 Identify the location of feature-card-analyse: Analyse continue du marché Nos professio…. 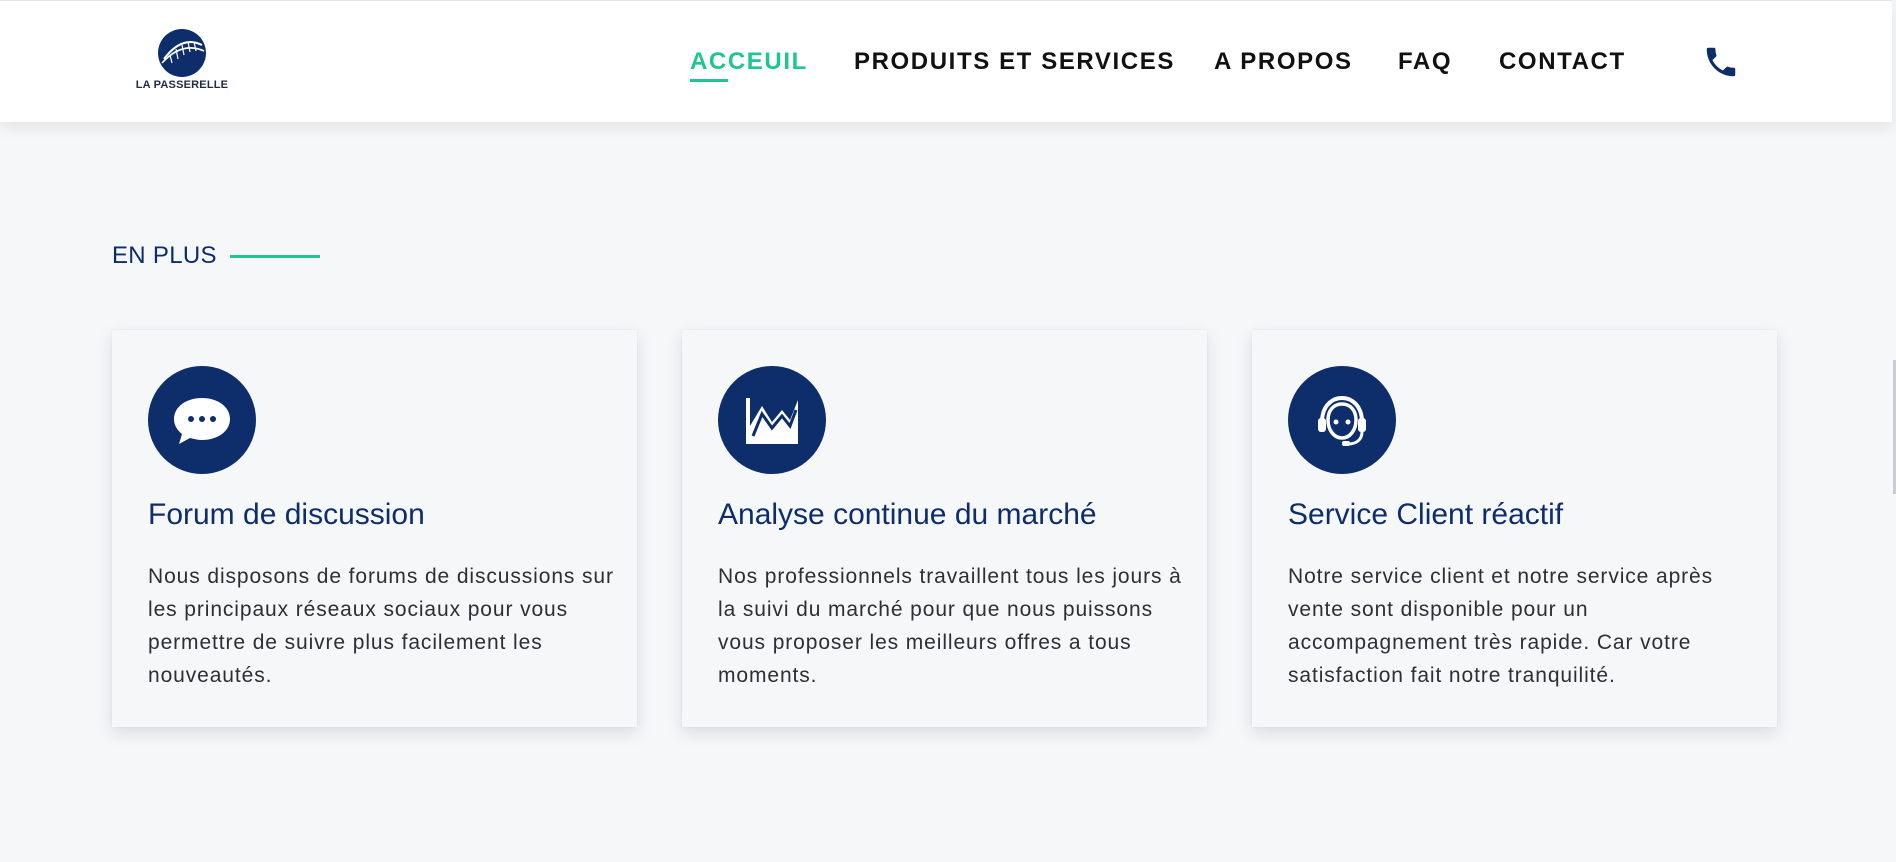
(944, 528).